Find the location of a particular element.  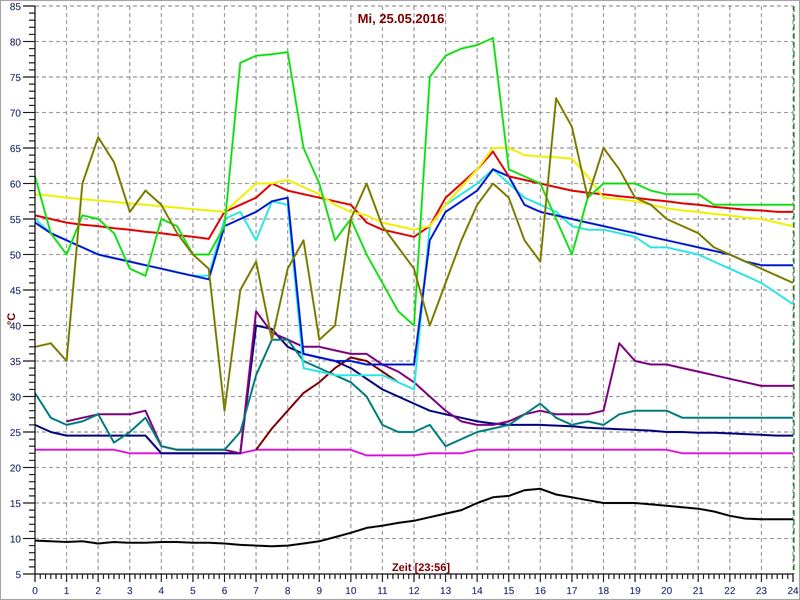

chart-title: Mi, 25.05.2016 is located at coordinates (401, 18).